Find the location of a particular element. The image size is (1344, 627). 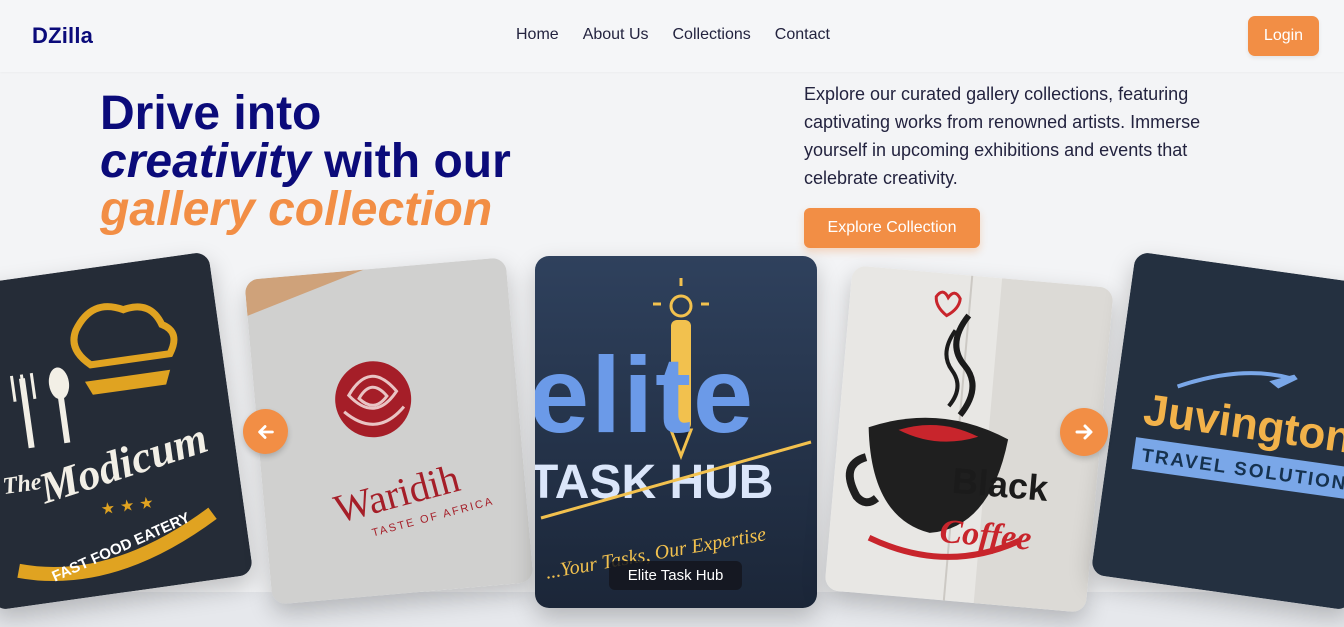

gallery-card-juvington: Juvington TRAVEL SOLUTIONS is located at coordinates (1217, 431).